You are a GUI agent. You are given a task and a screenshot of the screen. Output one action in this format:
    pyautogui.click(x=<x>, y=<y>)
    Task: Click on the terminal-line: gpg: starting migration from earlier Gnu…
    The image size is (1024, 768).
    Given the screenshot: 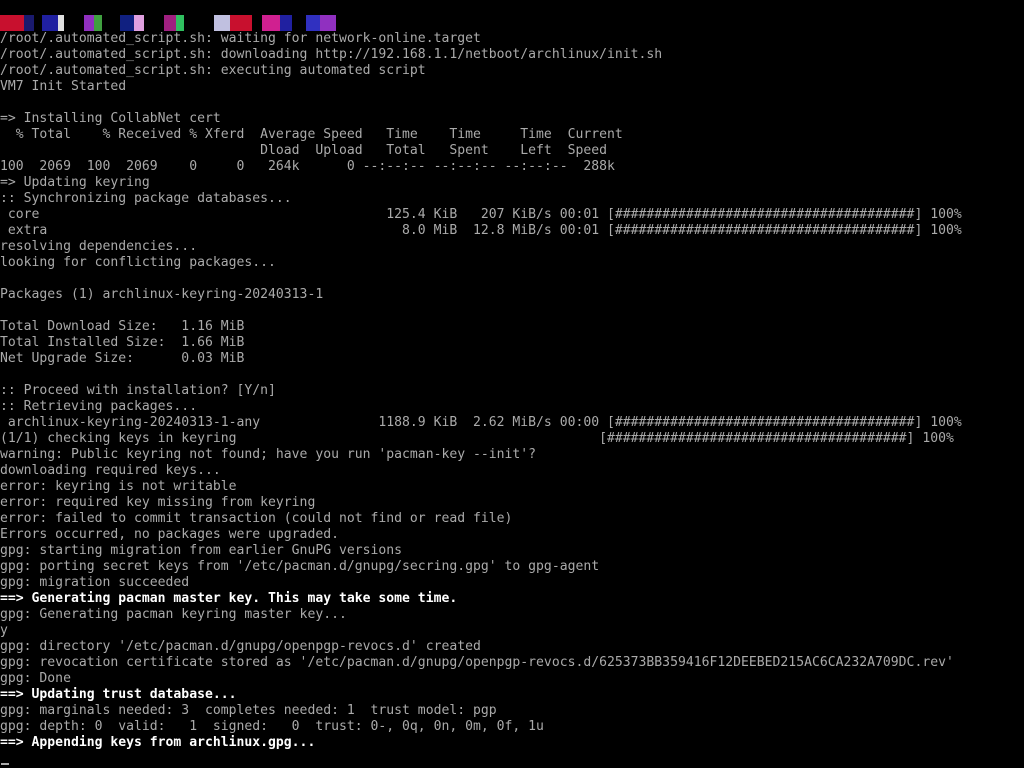 What is the action you would take?
    pyautogui.click(x=201, y=550)
    